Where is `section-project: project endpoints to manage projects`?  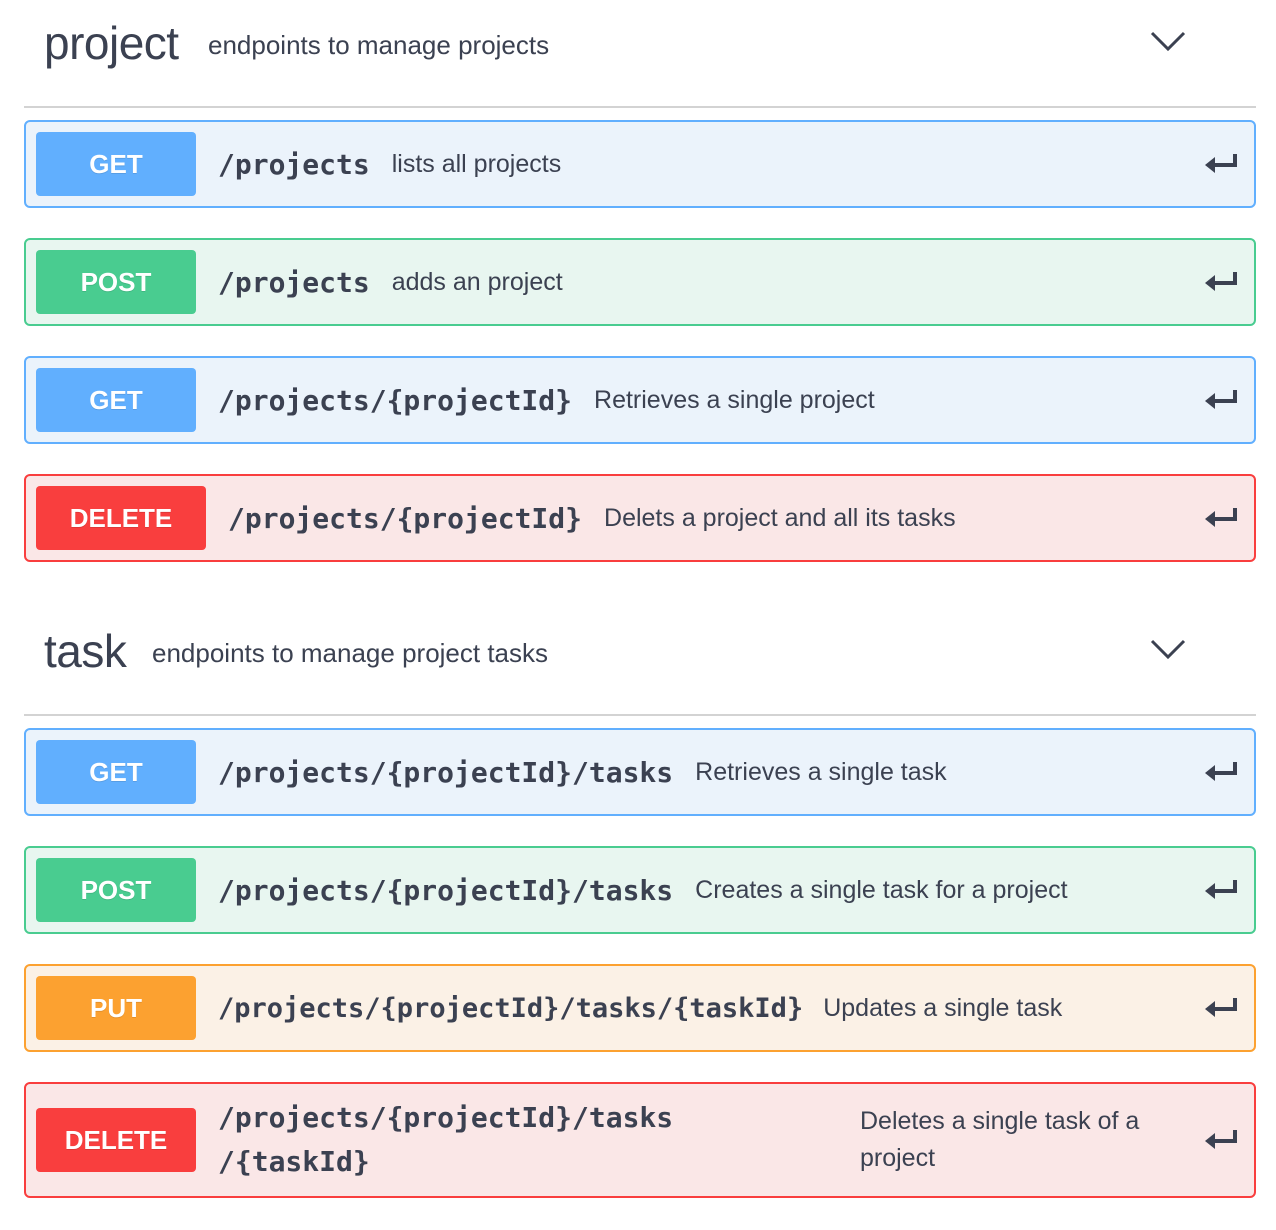 section-project: project endpoints to manage projects is located at coordinates (640, 54).